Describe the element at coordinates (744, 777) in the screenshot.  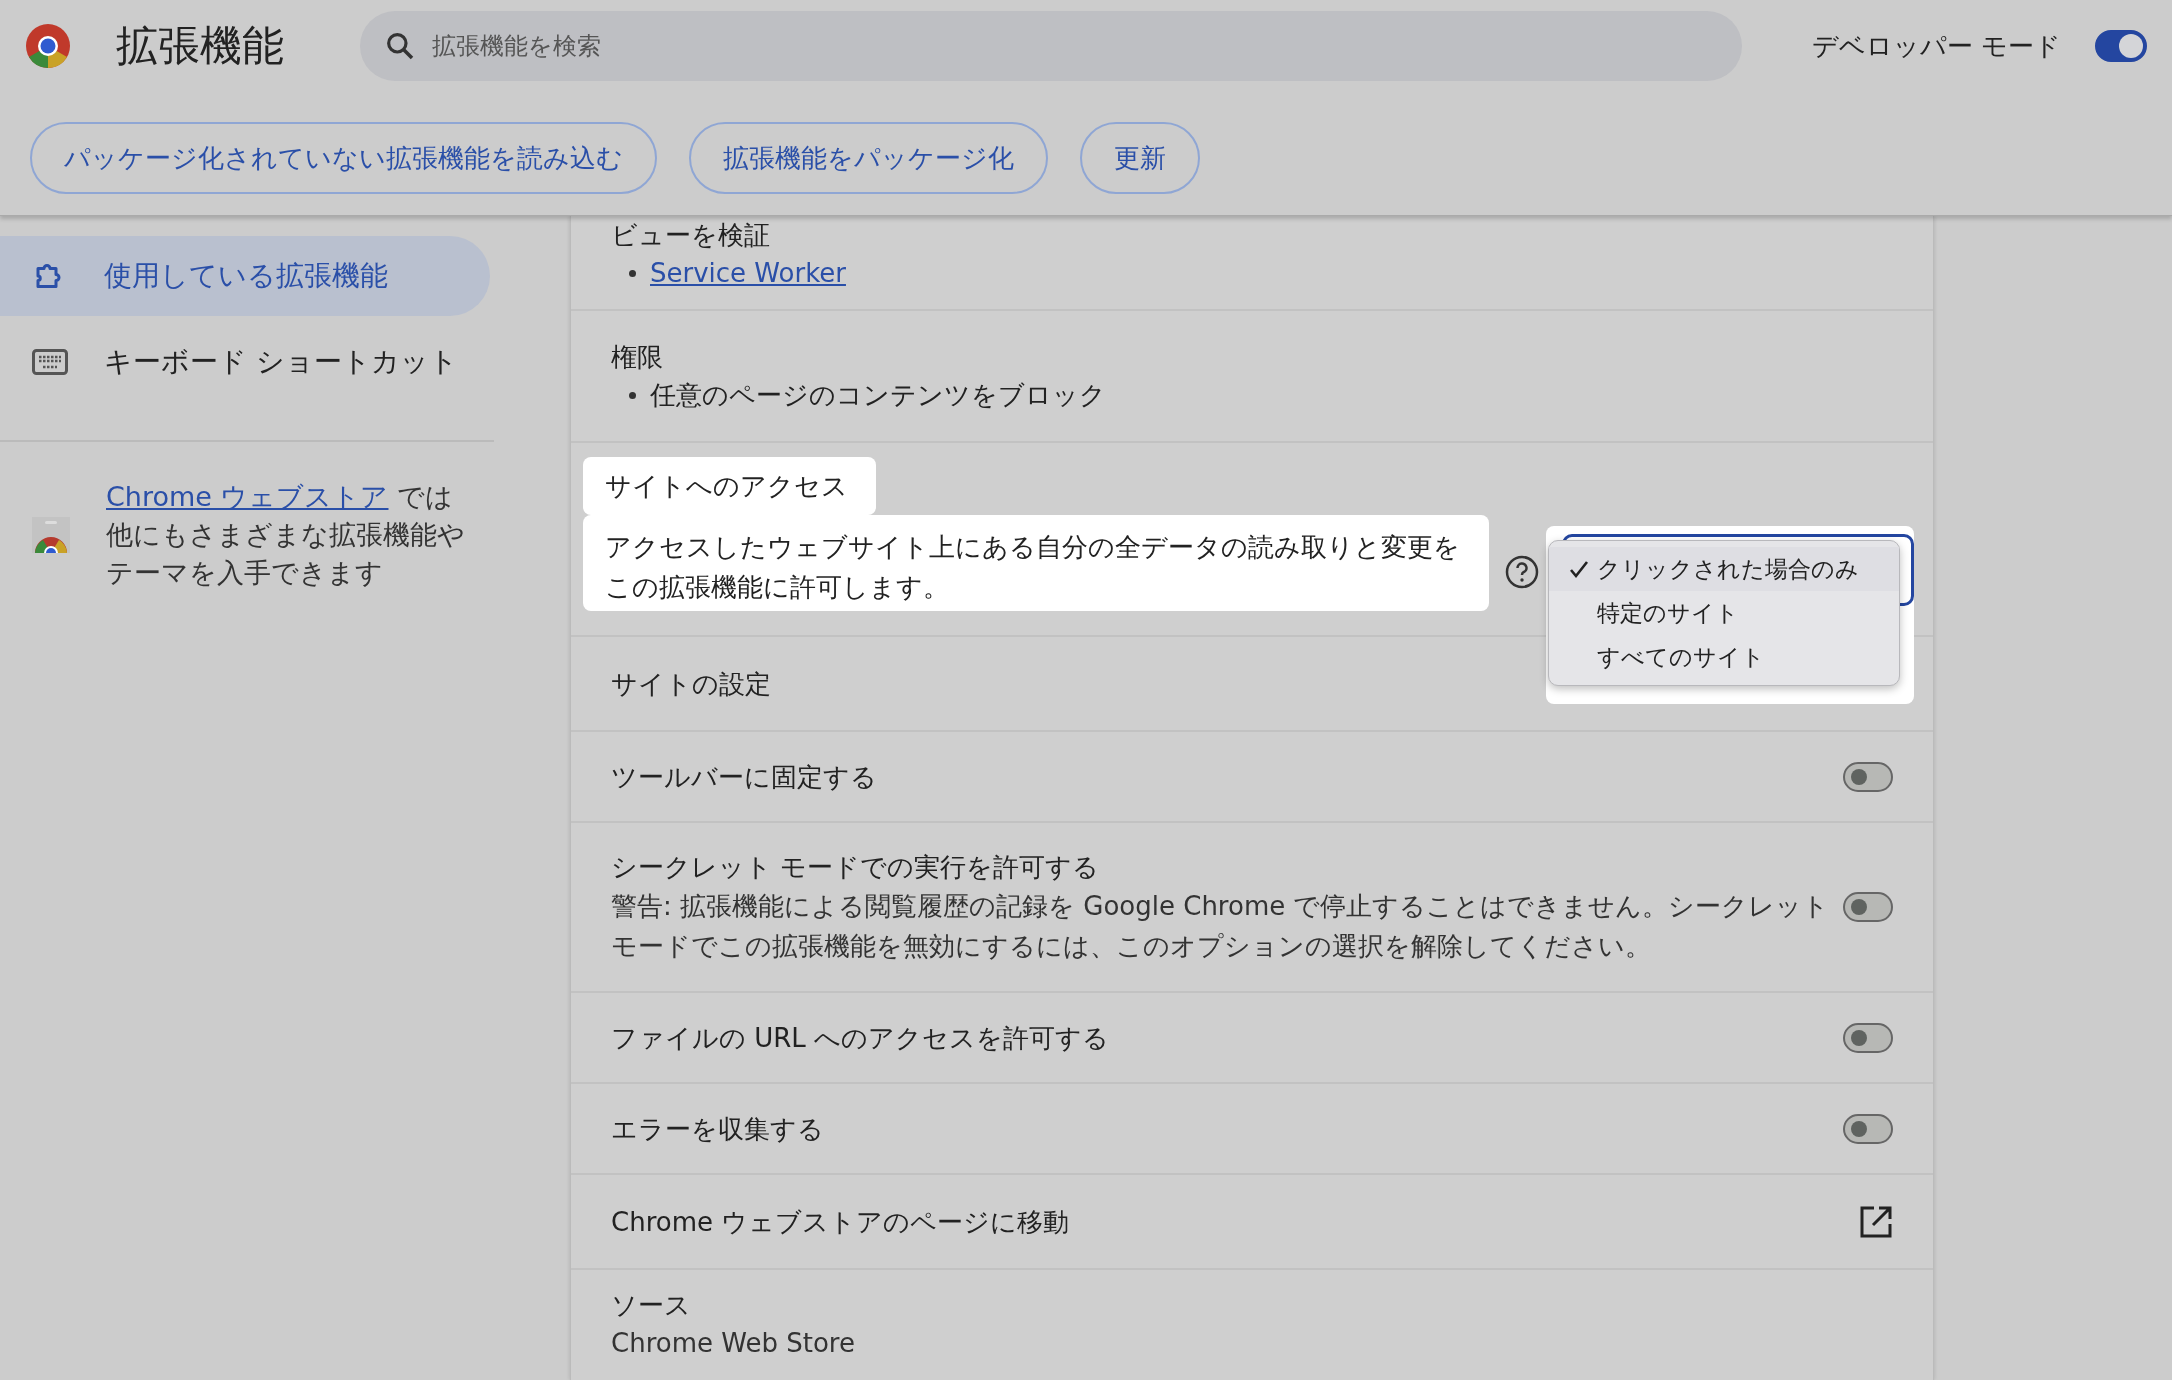
I see `row-label: ツールバーに固定する` at that location.